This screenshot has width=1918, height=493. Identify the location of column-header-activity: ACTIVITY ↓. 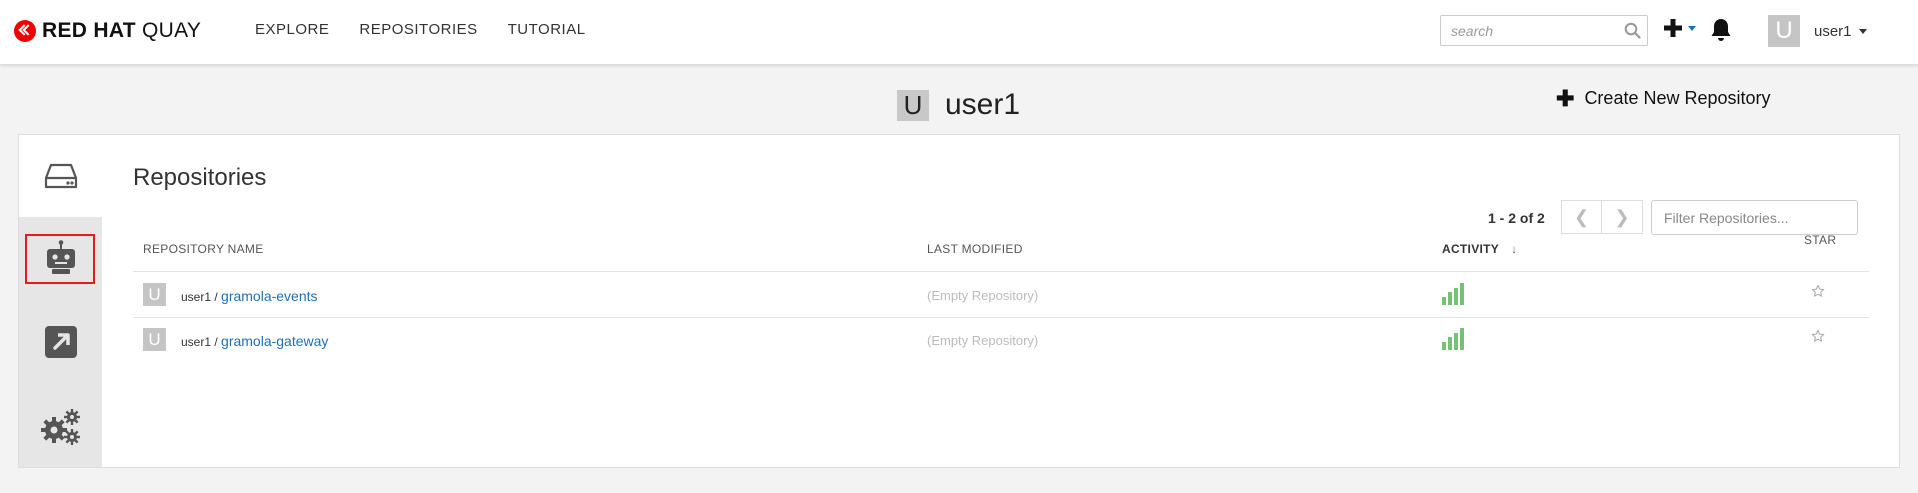
(1479, 249).